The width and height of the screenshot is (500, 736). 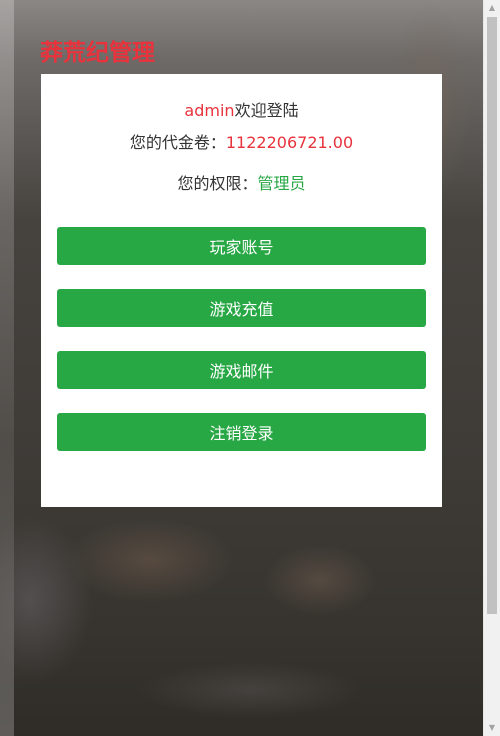 What do you see at coordinates (7, 368) in the screenshot?
I see `background-edge` at bounding box center [7, 368].